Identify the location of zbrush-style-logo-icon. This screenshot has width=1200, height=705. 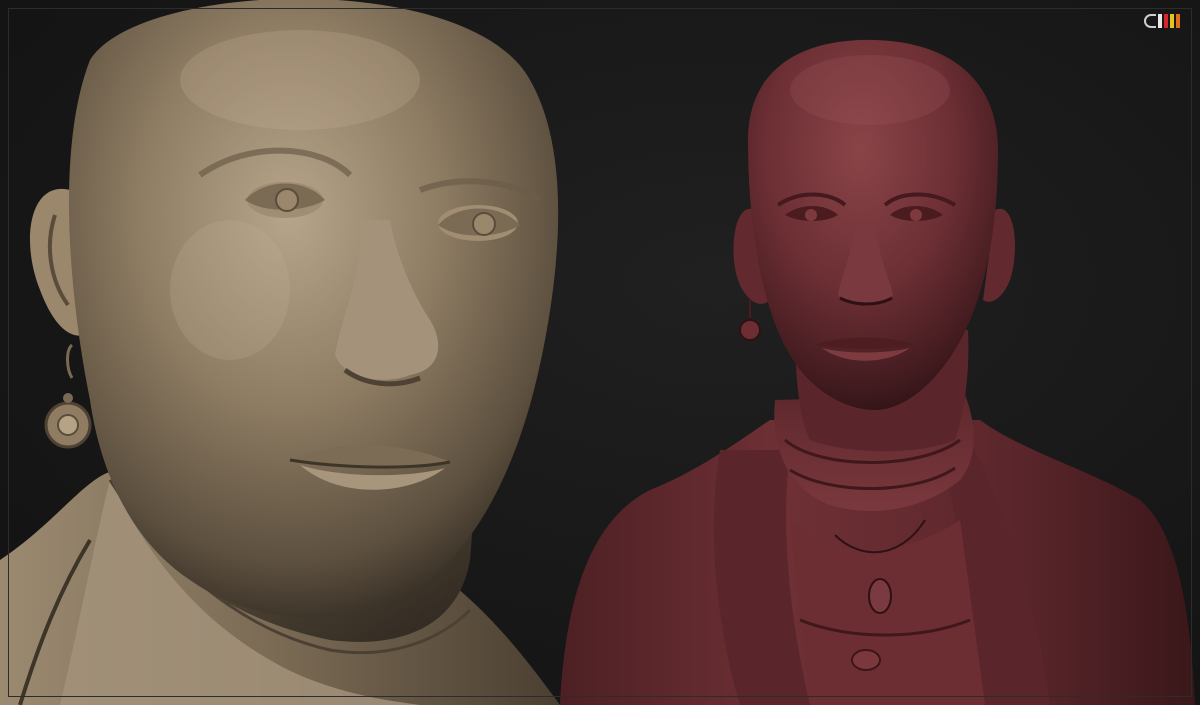
(1162, 21).